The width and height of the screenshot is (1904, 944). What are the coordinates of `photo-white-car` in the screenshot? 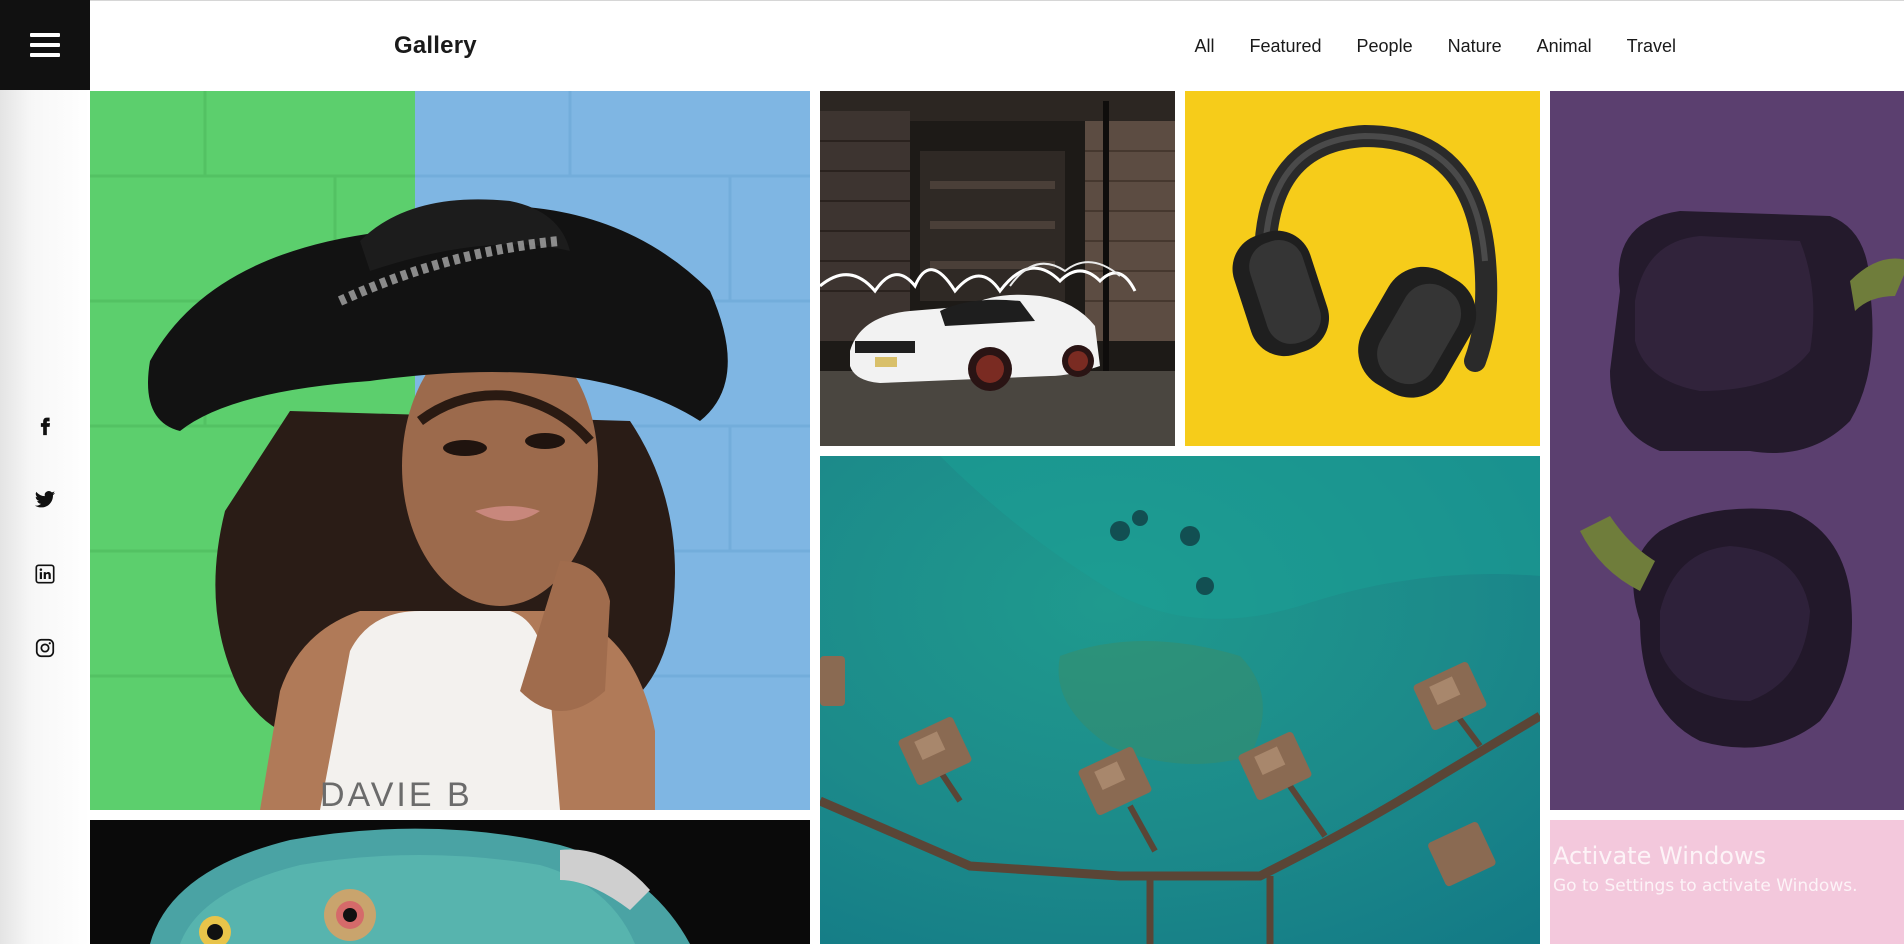 It's located at (997, 268).